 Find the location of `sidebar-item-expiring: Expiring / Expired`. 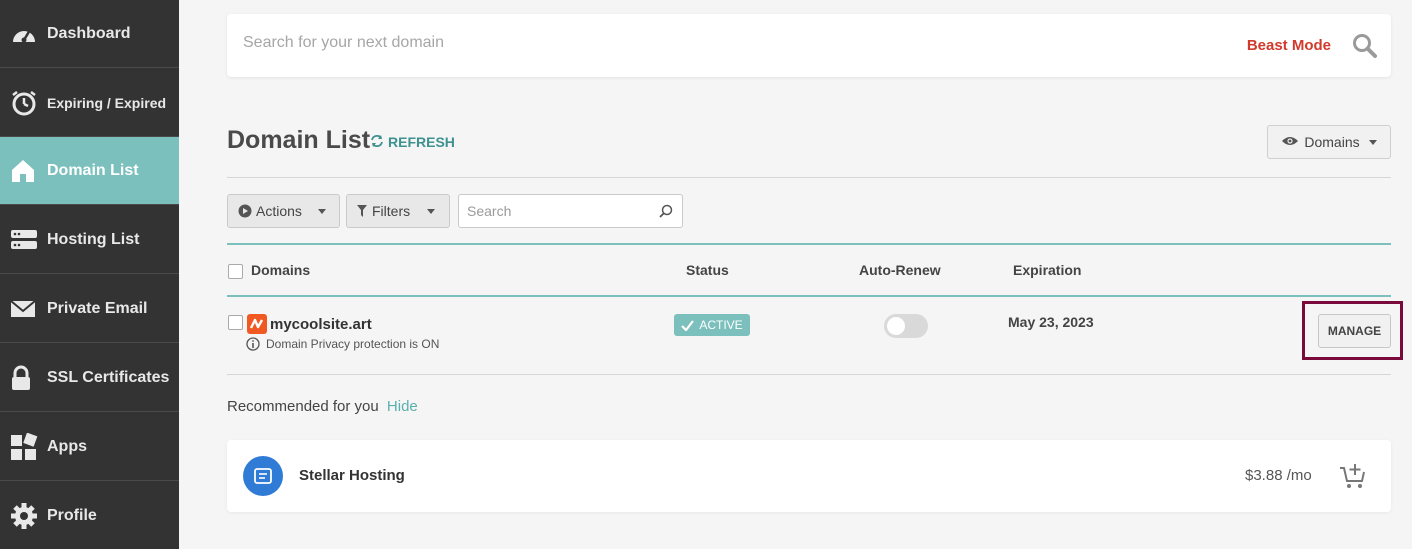

sidebar-item-expiring: Expiring / Expired is located at coordinates (89, 103).